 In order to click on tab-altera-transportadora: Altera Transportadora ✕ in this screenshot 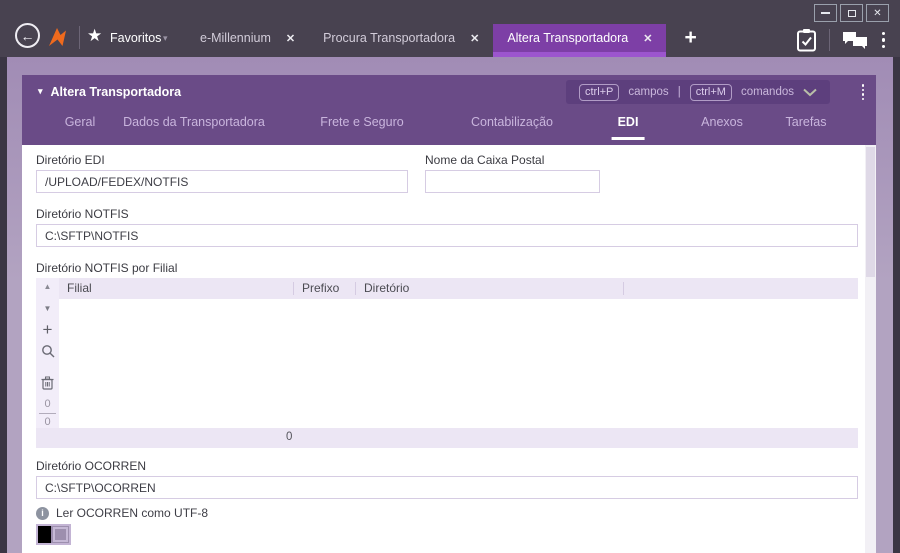, I will do `click(580, 40)`.